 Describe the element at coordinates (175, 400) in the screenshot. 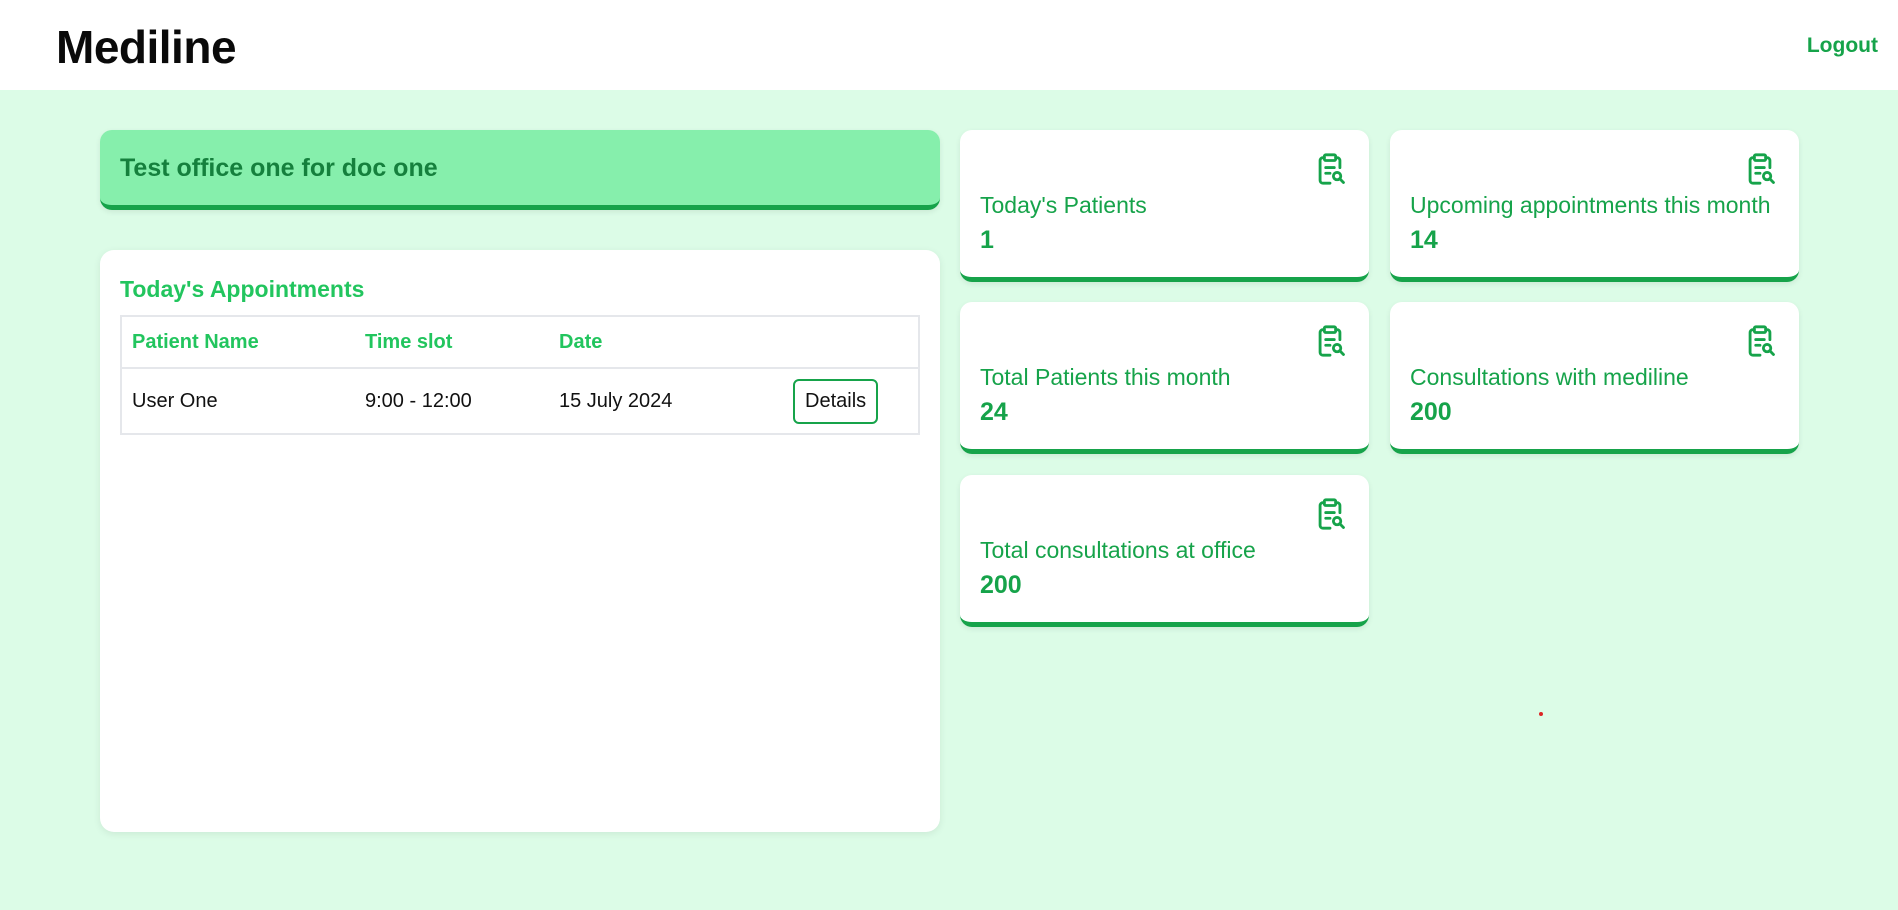

I see `cell-patient-name: User One` at that location.